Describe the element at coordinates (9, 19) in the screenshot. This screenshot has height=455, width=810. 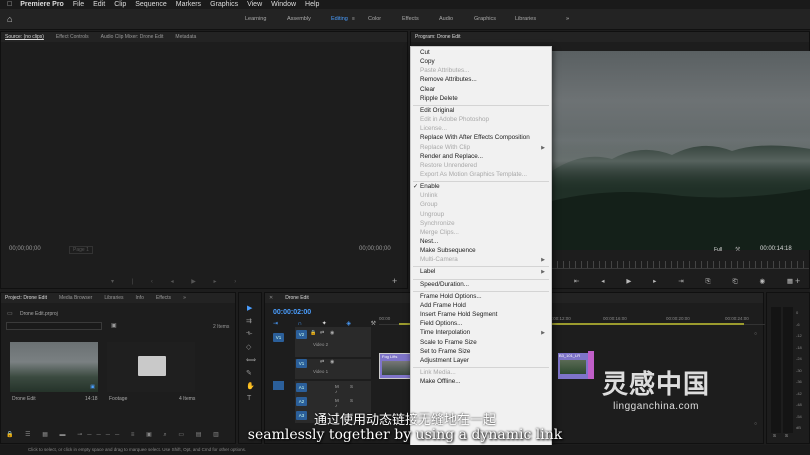
I see `home-icon: ⌂` at that location.